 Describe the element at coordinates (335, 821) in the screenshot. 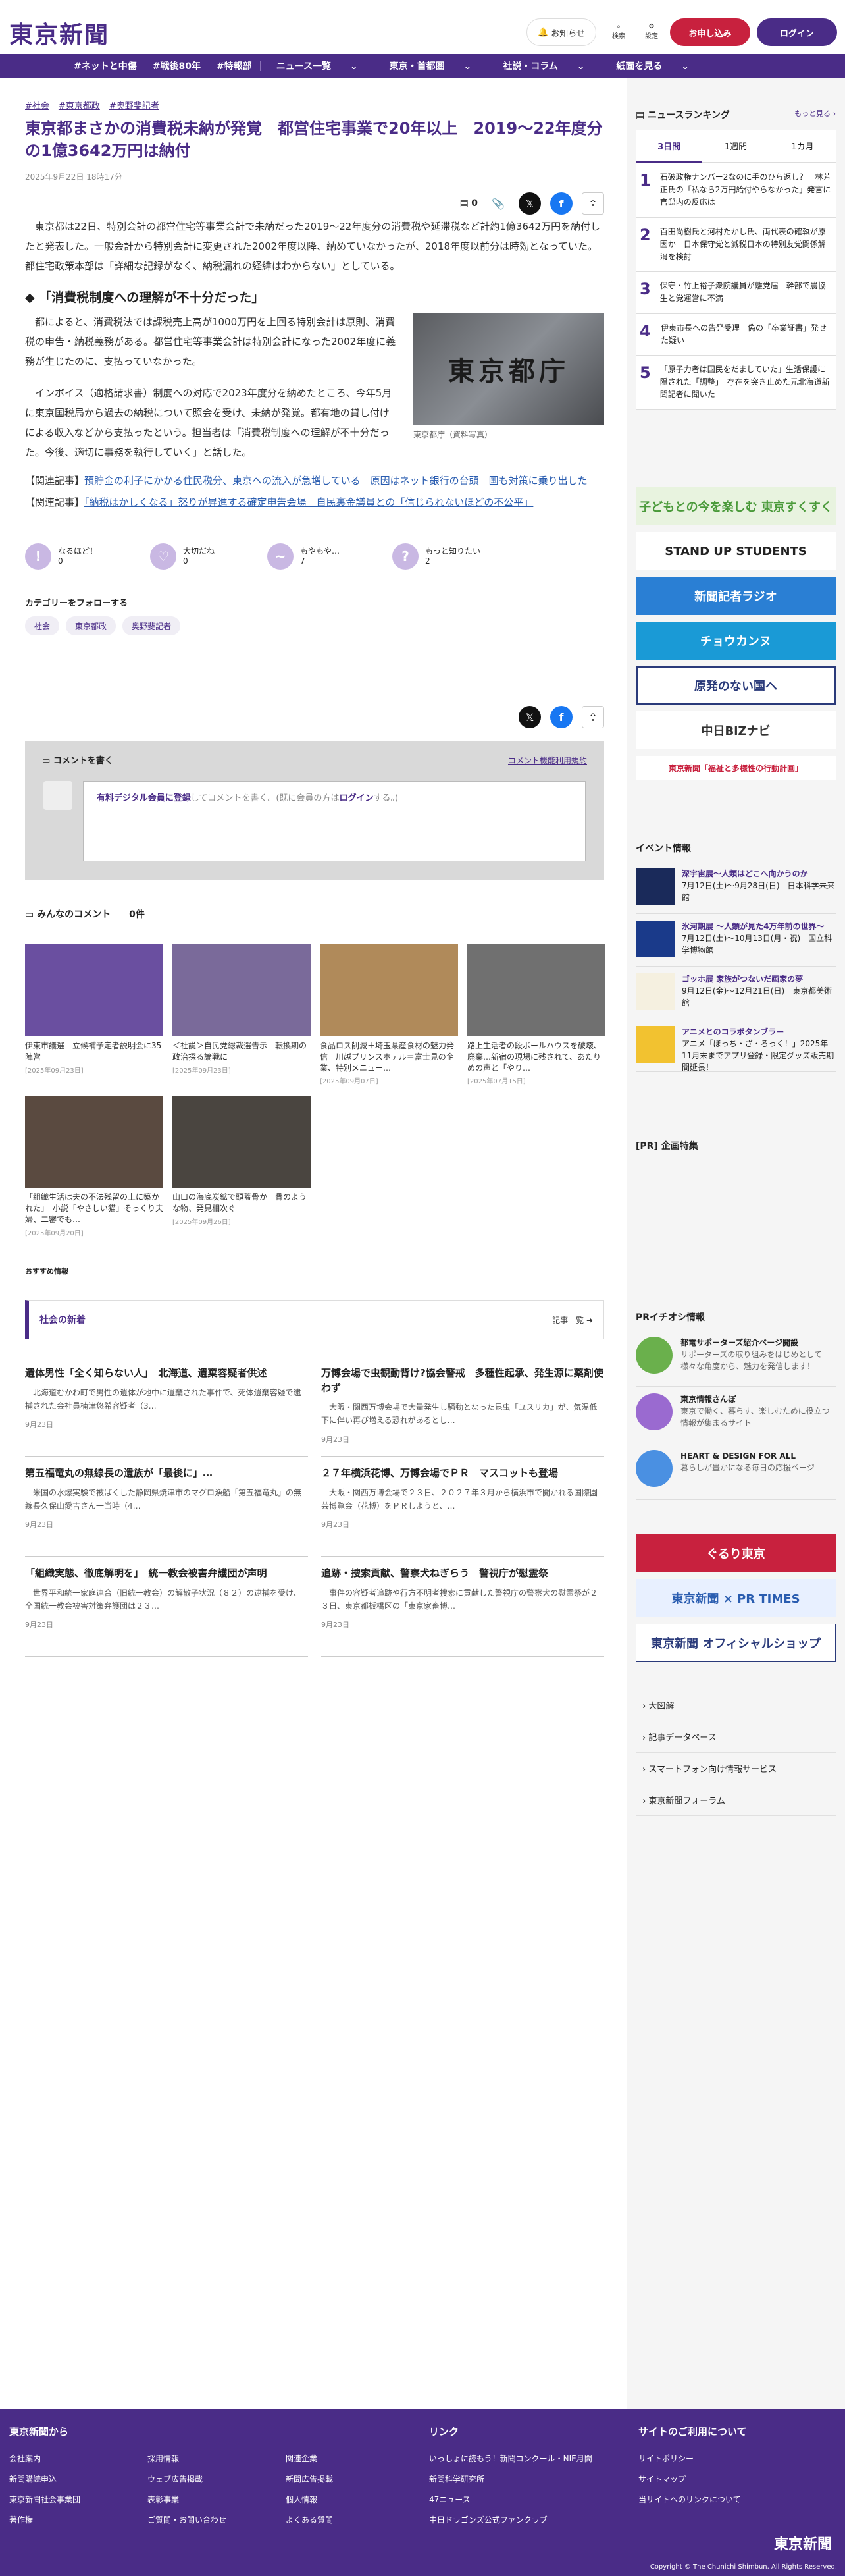

I see `comment-input: 有料デジタル会員に登録してコメントを書く。(既に会員の方はログインする。)` at that location.